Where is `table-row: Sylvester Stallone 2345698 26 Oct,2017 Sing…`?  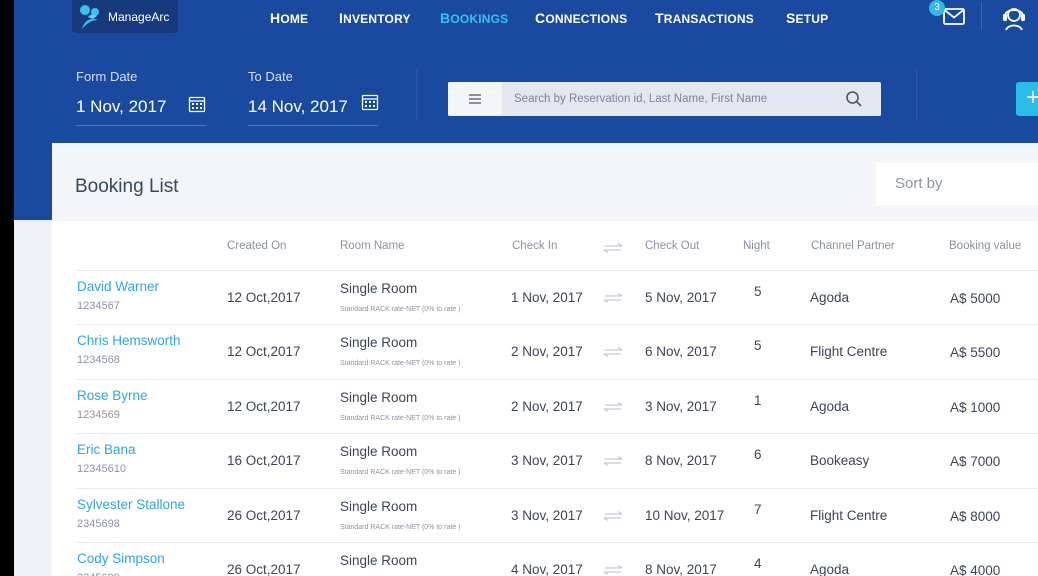
table-row: Sylvester Stallone 2345698 26 Oct,2017 Sing… is located at coordinates (557, 515).